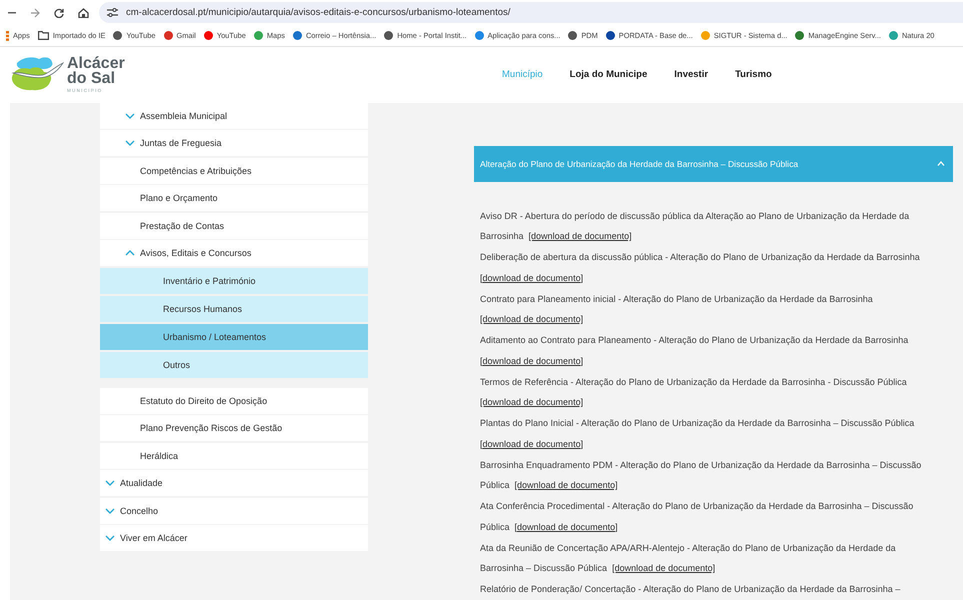 The width and height of the screenshot is (963, 600). What do you see at coordinates (234, 281) in the screenshot?
I see `menu-item: Inventário e Património` at bounding box center [234, 281].